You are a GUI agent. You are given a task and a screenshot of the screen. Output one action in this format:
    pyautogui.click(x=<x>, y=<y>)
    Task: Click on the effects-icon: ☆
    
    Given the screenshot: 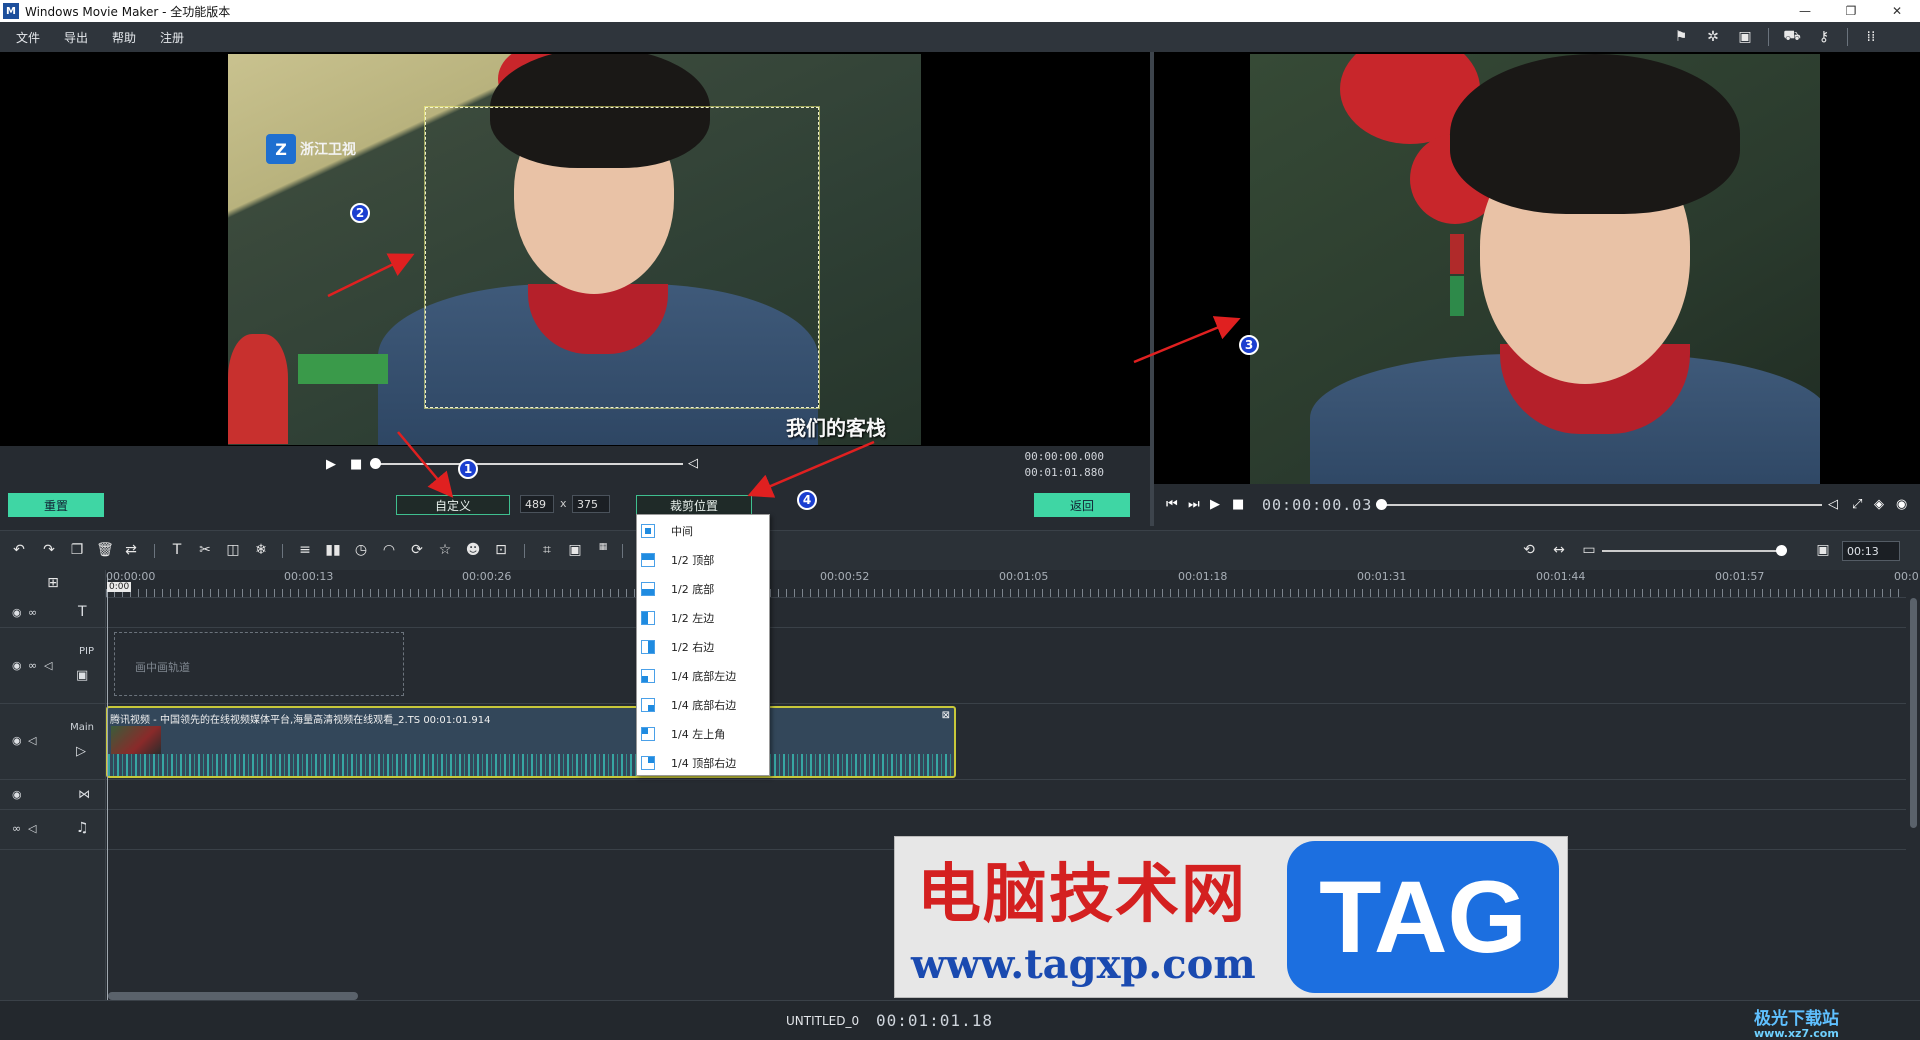 What is the action you would take?
    pyautogui.click(x=445, y=550)
    